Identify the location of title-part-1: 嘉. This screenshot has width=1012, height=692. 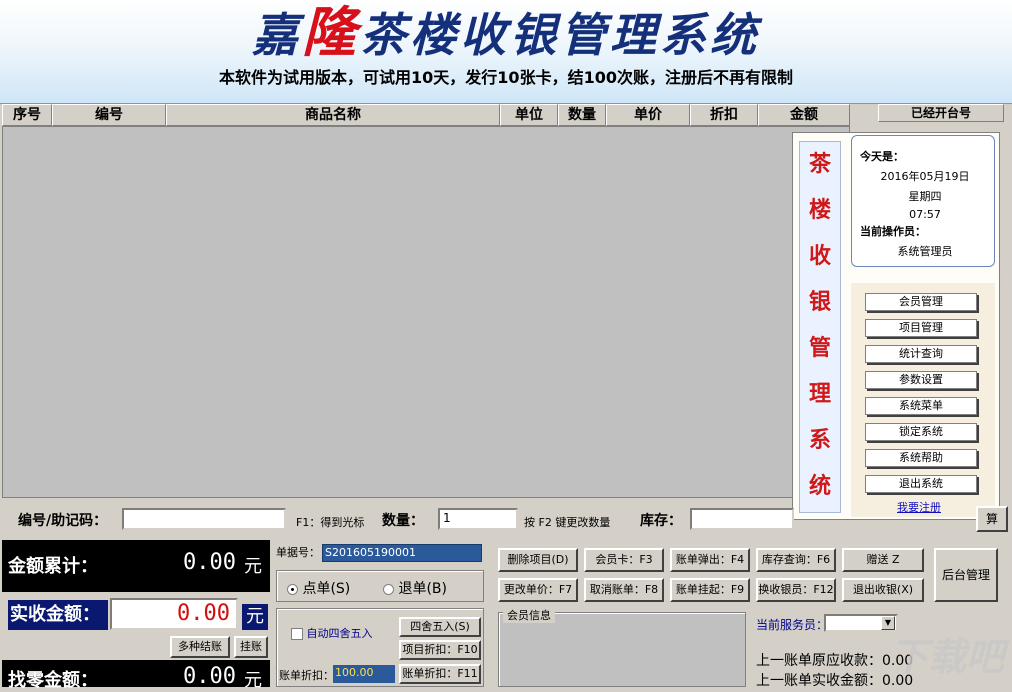
(277, 35).